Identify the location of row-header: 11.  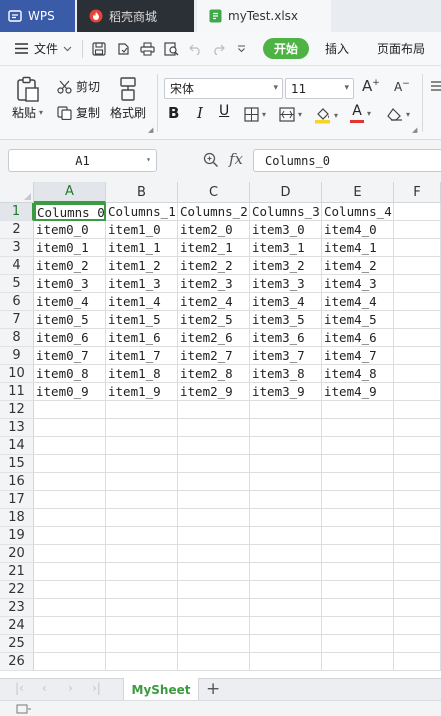
(17, 392).